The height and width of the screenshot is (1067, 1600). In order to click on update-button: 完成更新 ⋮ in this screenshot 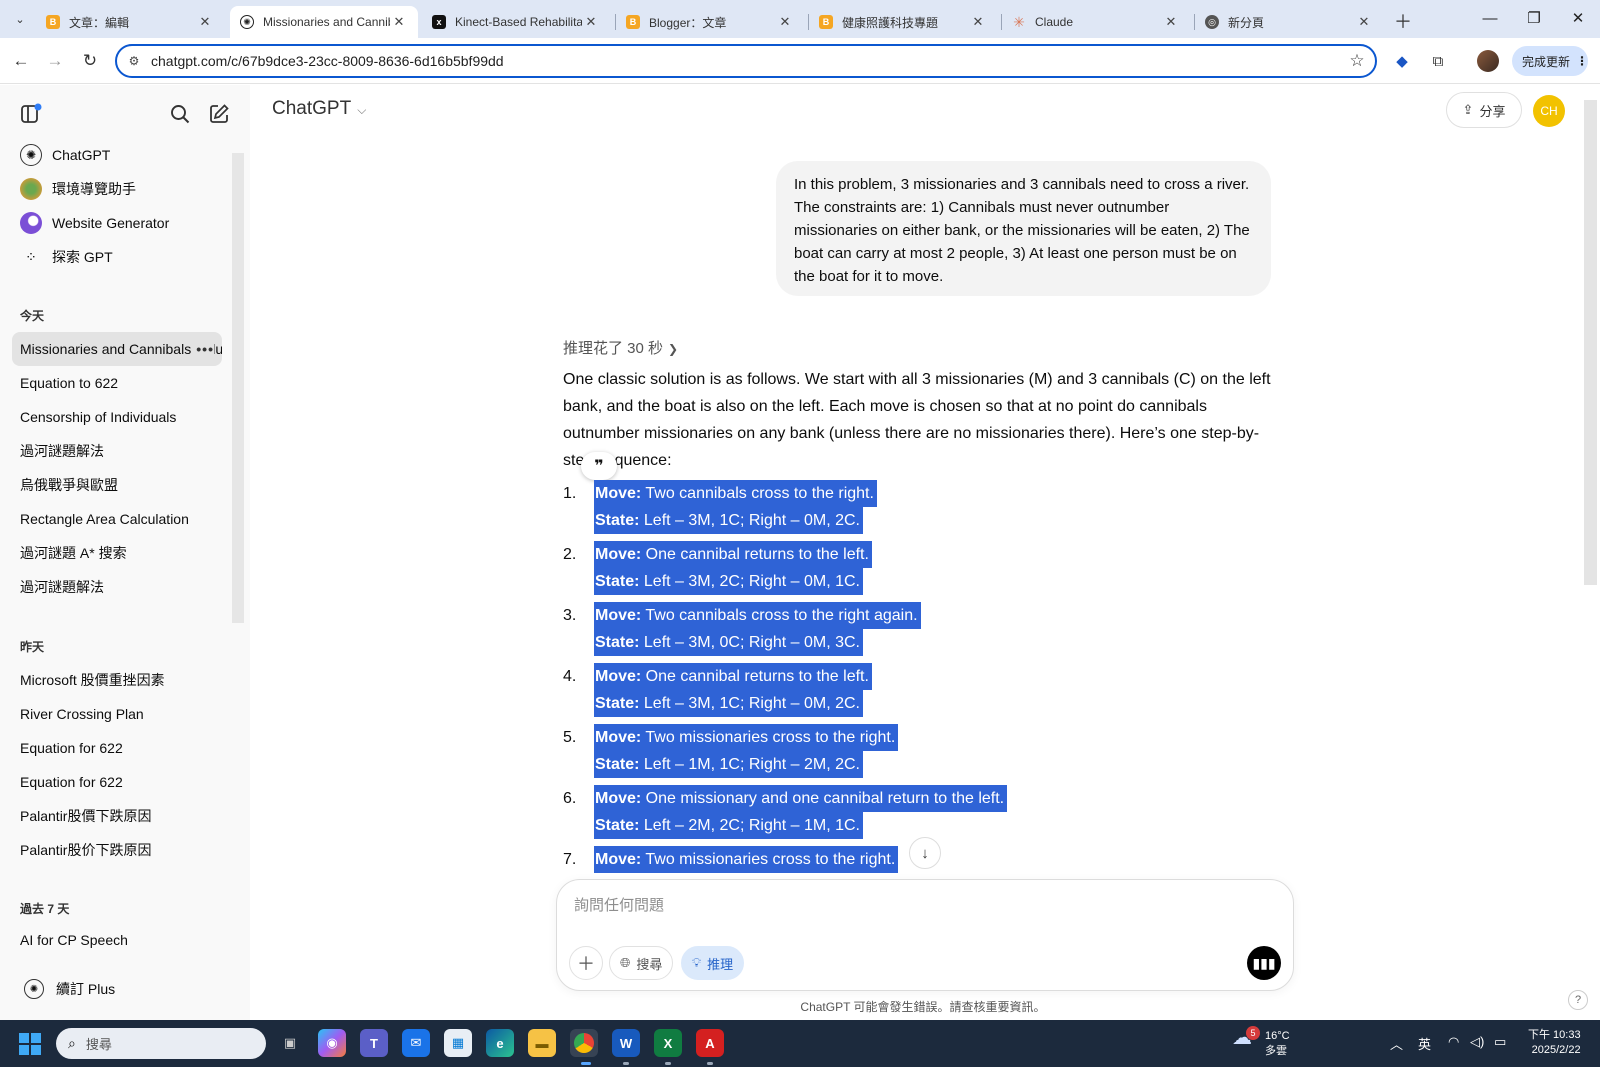, I will do `click(1550, 61)`.